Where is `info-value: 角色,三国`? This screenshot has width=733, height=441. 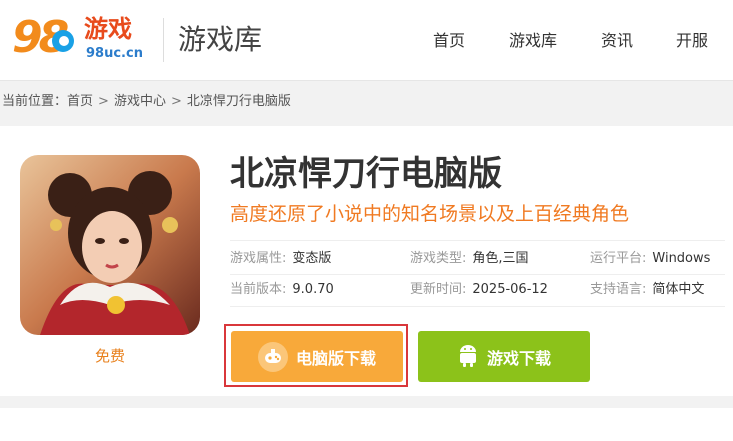
info-value: 角色,三国 is located at coordinates (500, 258).